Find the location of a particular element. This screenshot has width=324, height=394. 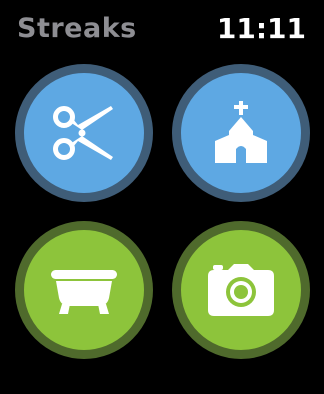

scissors-icon is located at coordinates (84, 133).